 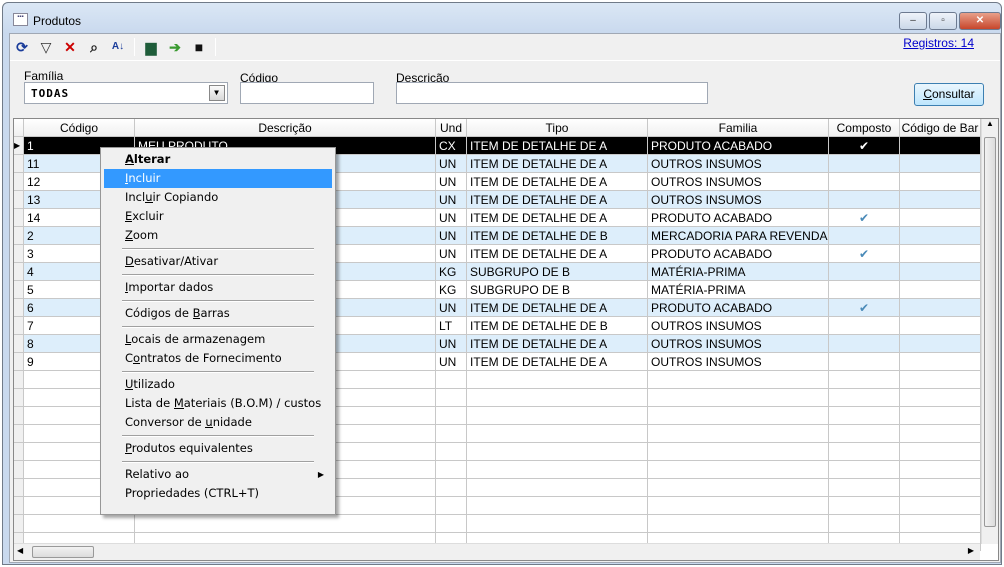 I want to click on descricao-input, so click(x=552, y=93).